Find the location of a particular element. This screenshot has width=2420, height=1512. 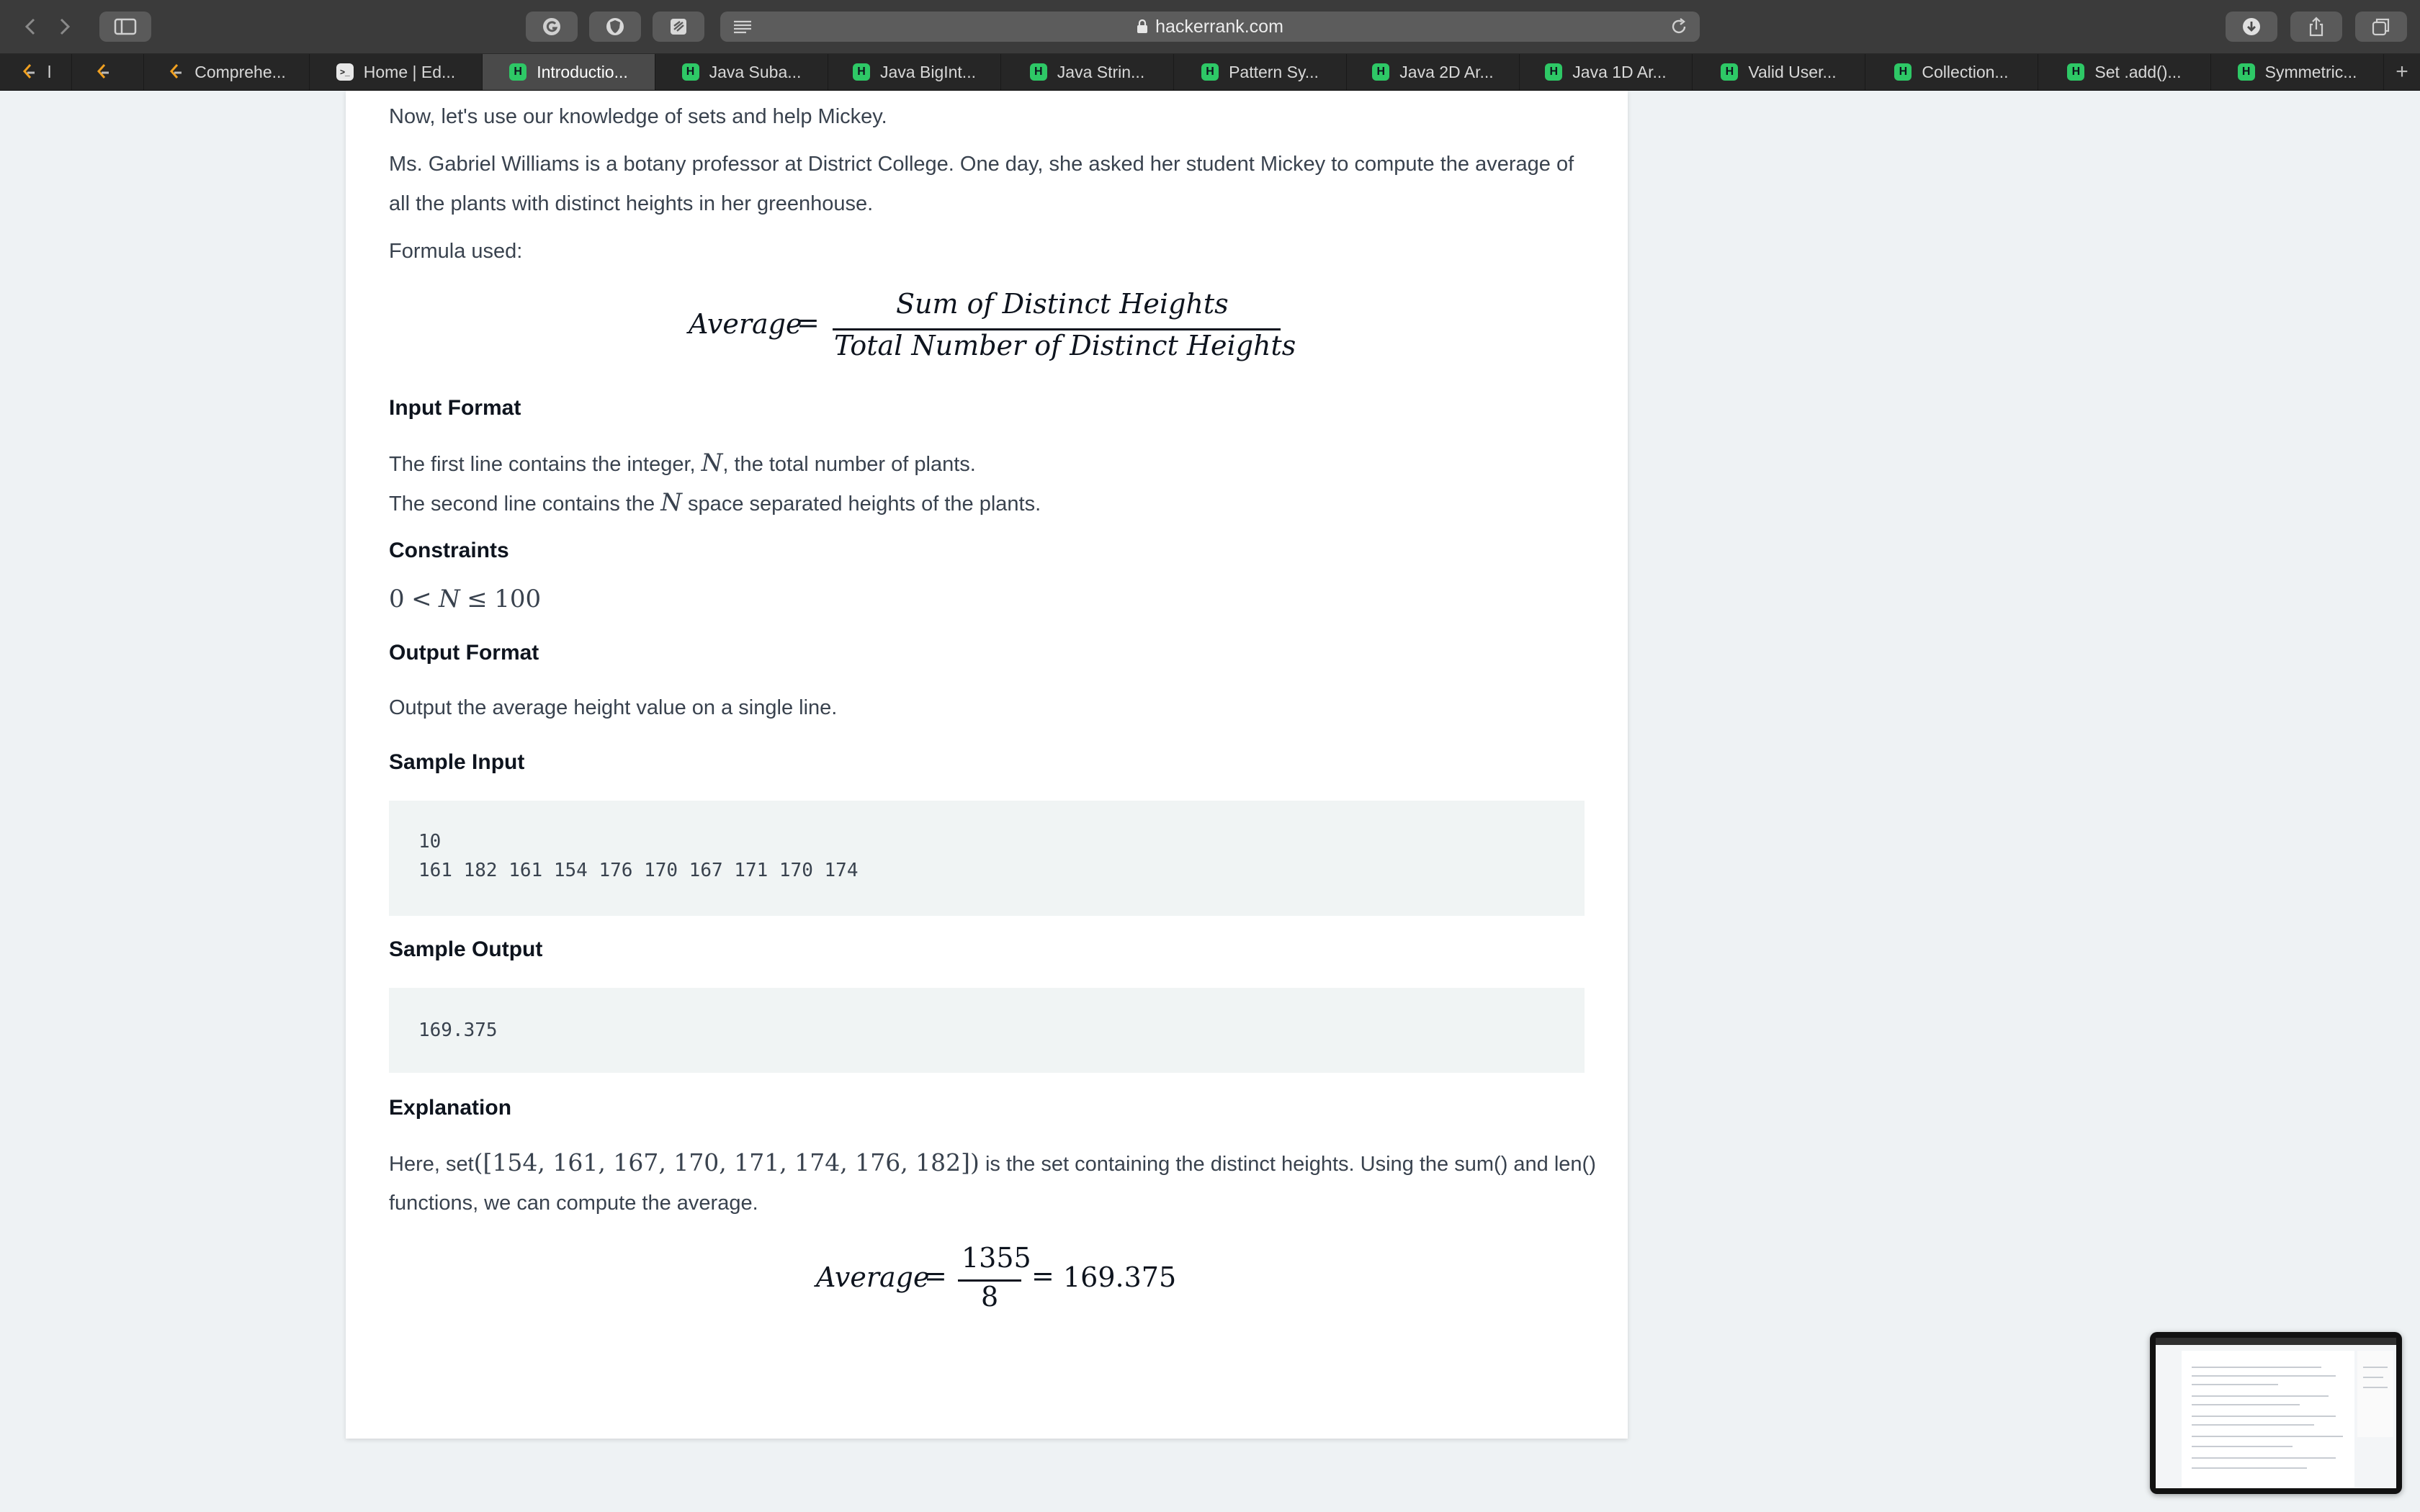

plus-icon: + is located at coordinates (2402, 72).